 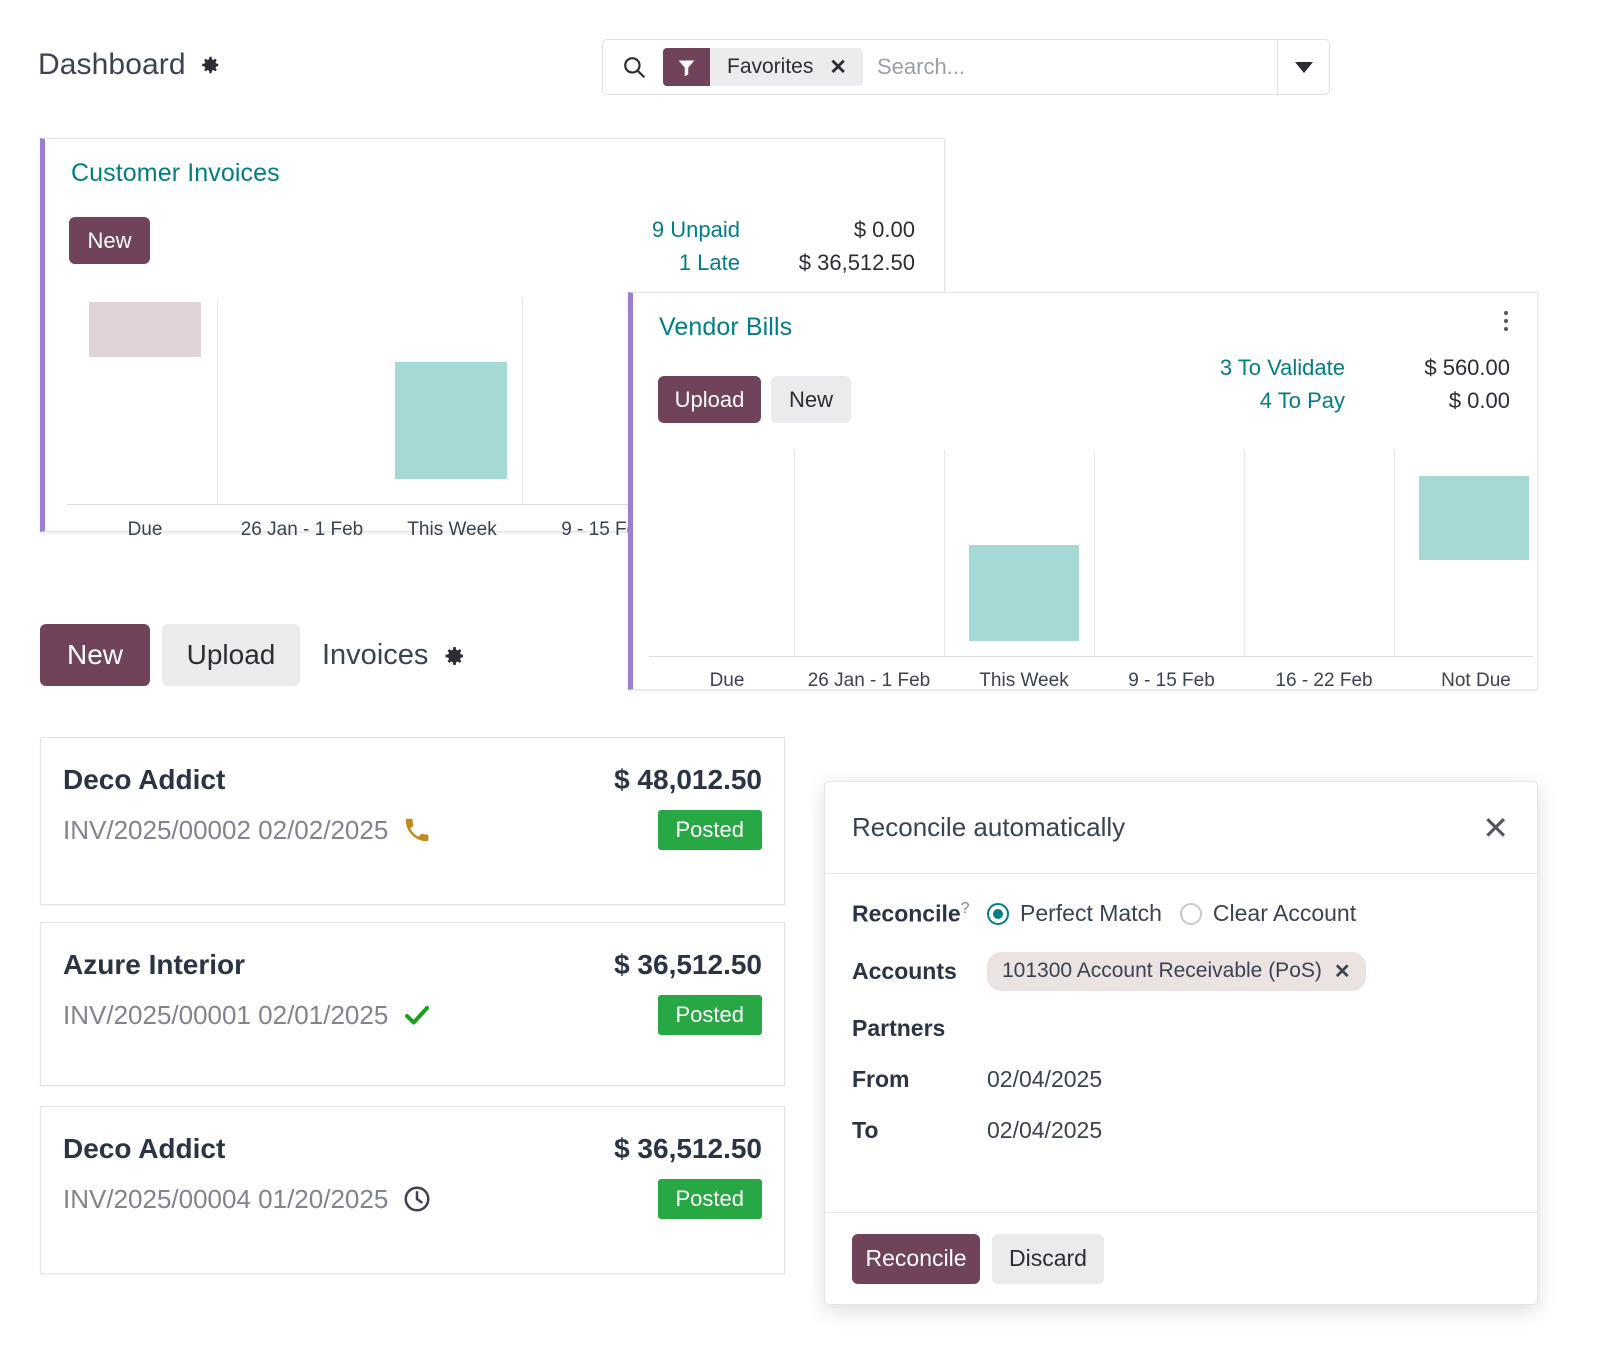 I want to click on field-label-to: To, so click(x=865, y=1129).